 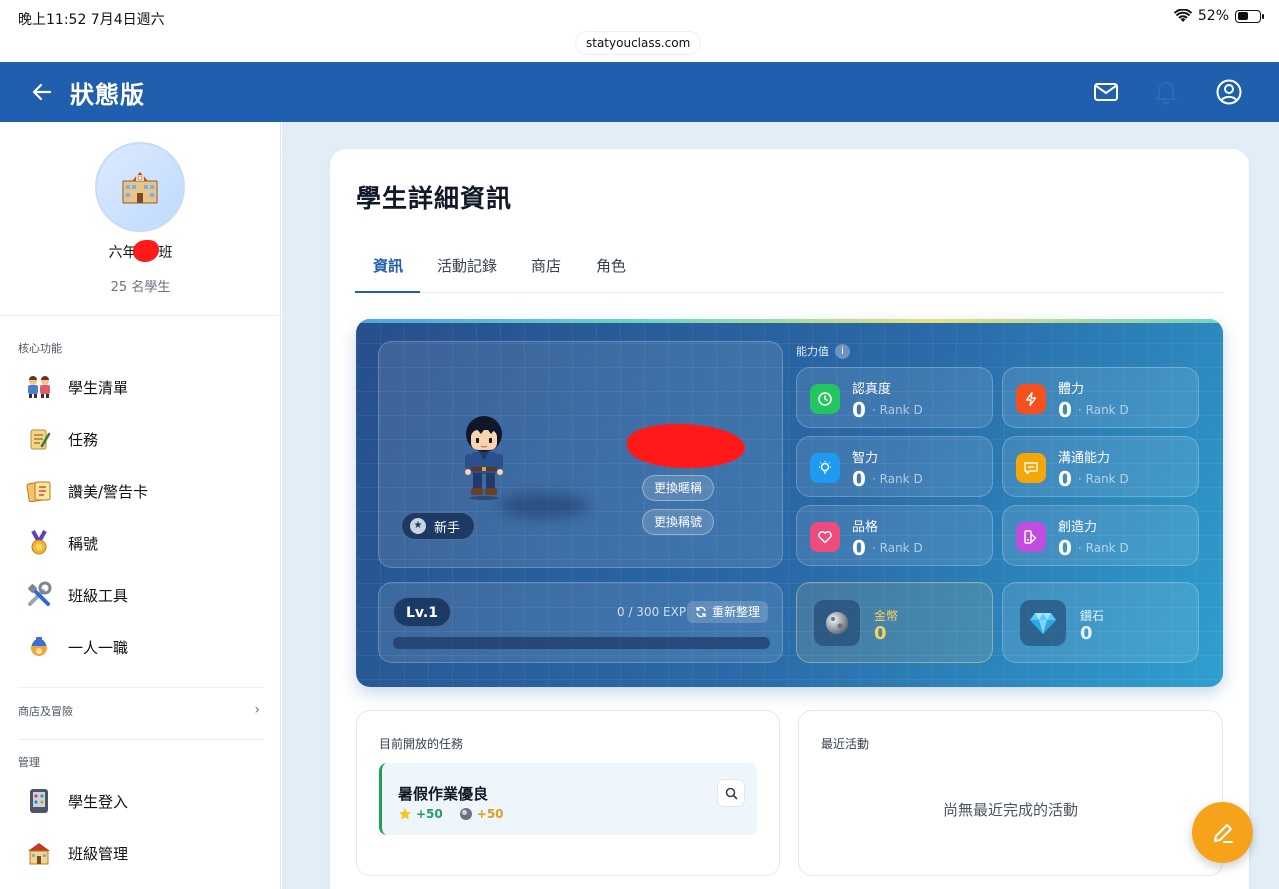 I want to click on stat-card: 品格 0 · Rank D, so click(x=894, y=535).